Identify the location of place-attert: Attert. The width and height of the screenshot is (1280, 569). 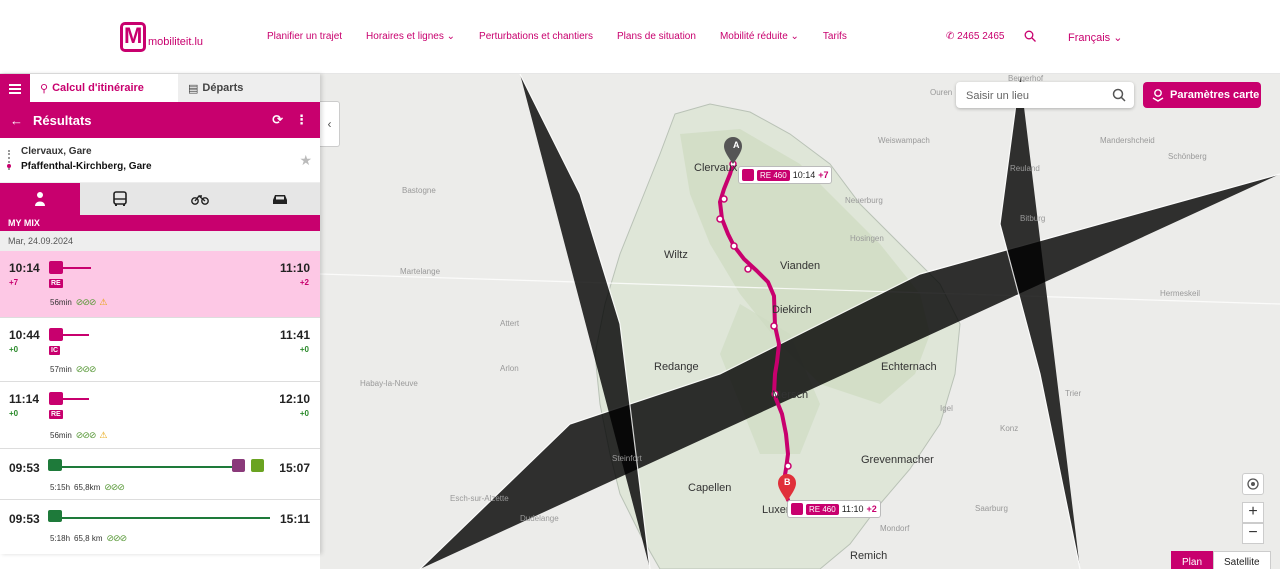
(510, 323).